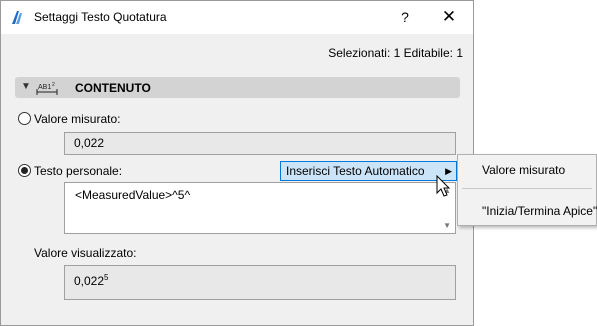  Describe the element at coordinates (133, 195) in the screenshot. I see `custom-text-value: <MeasuredValue>^5^` at that location.